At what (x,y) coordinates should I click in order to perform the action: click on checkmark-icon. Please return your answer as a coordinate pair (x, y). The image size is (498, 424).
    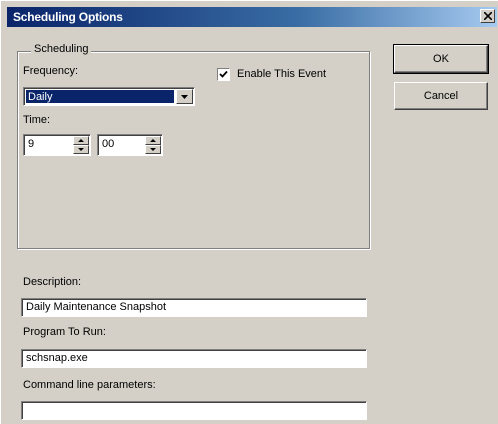
    Looking at the image, I should click on (223, 74).